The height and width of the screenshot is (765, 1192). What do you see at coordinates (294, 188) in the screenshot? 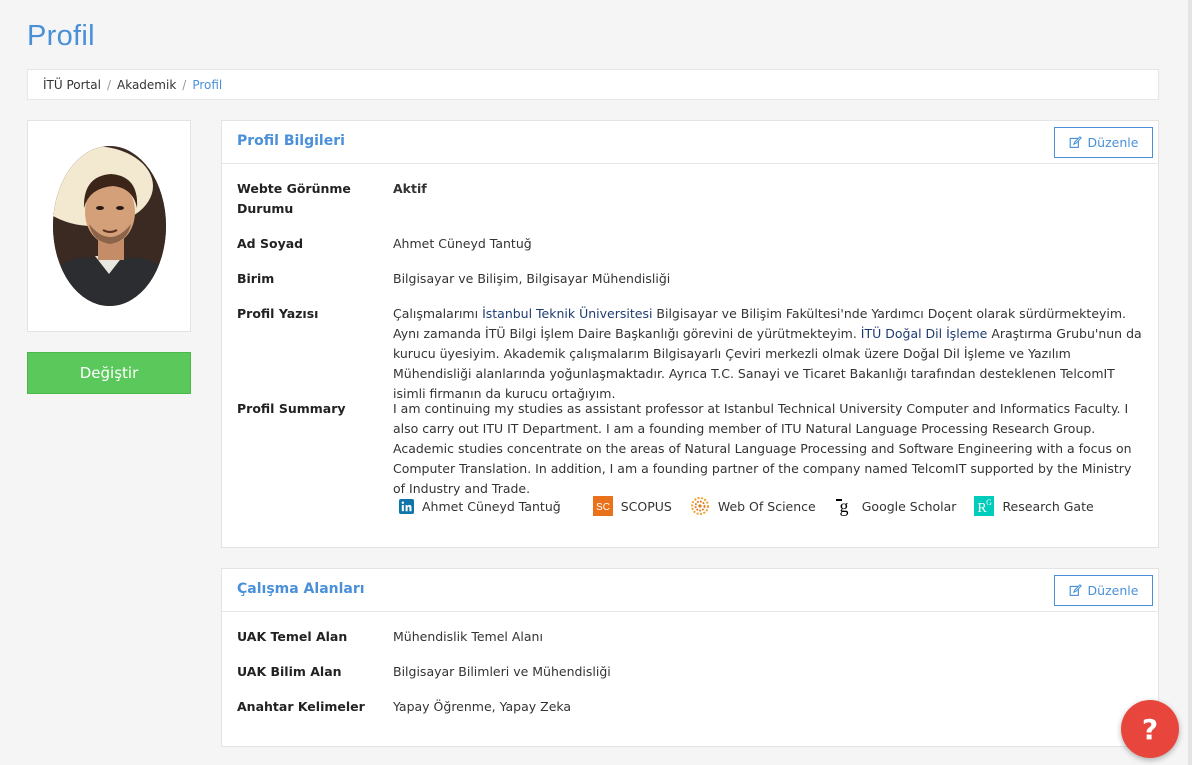
I see `field-label-line: Webte Görünme` at bounding box center [294, 188].